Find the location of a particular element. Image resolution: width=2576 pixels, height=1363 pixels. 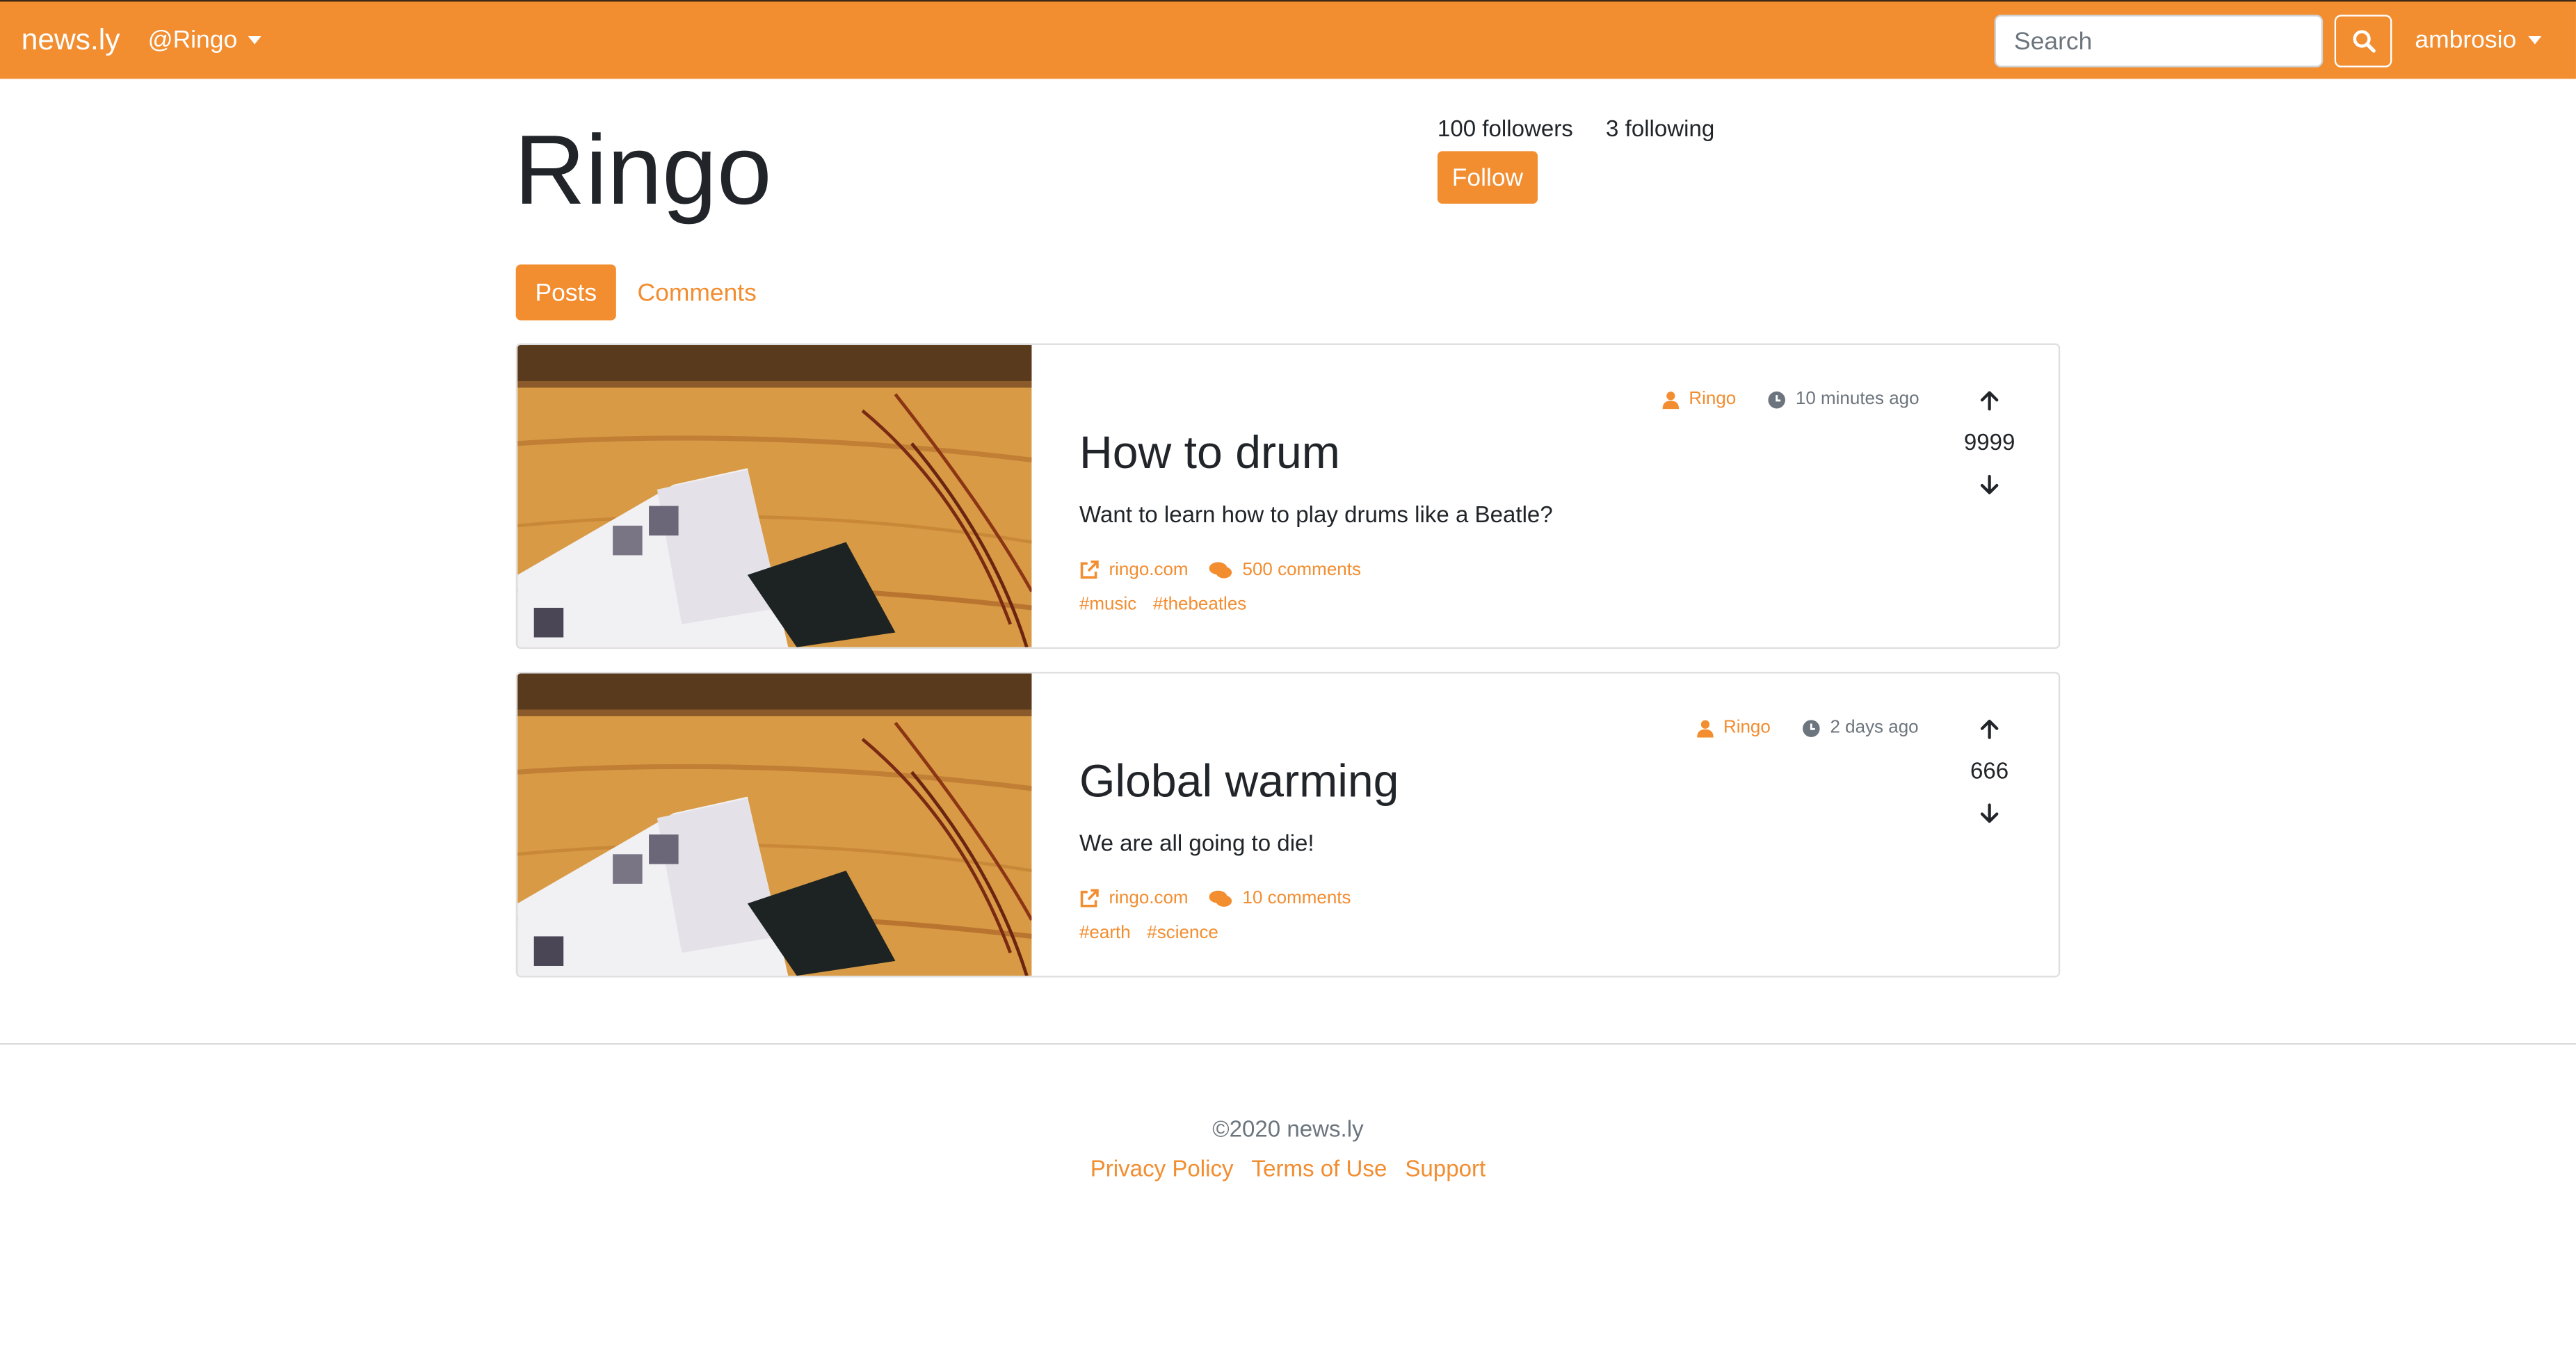

post-timestamp: 10 minutes ago is located at coordinates (1844, 399).